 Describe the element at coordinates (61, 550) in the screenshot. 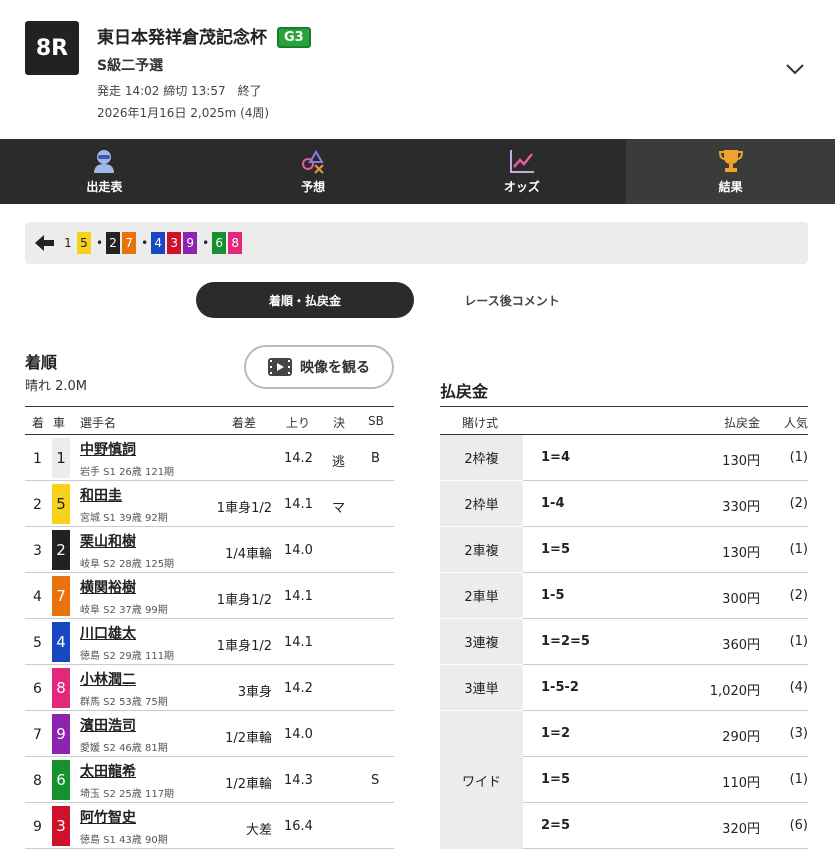

I see `car-number-badge: 2` at that location.